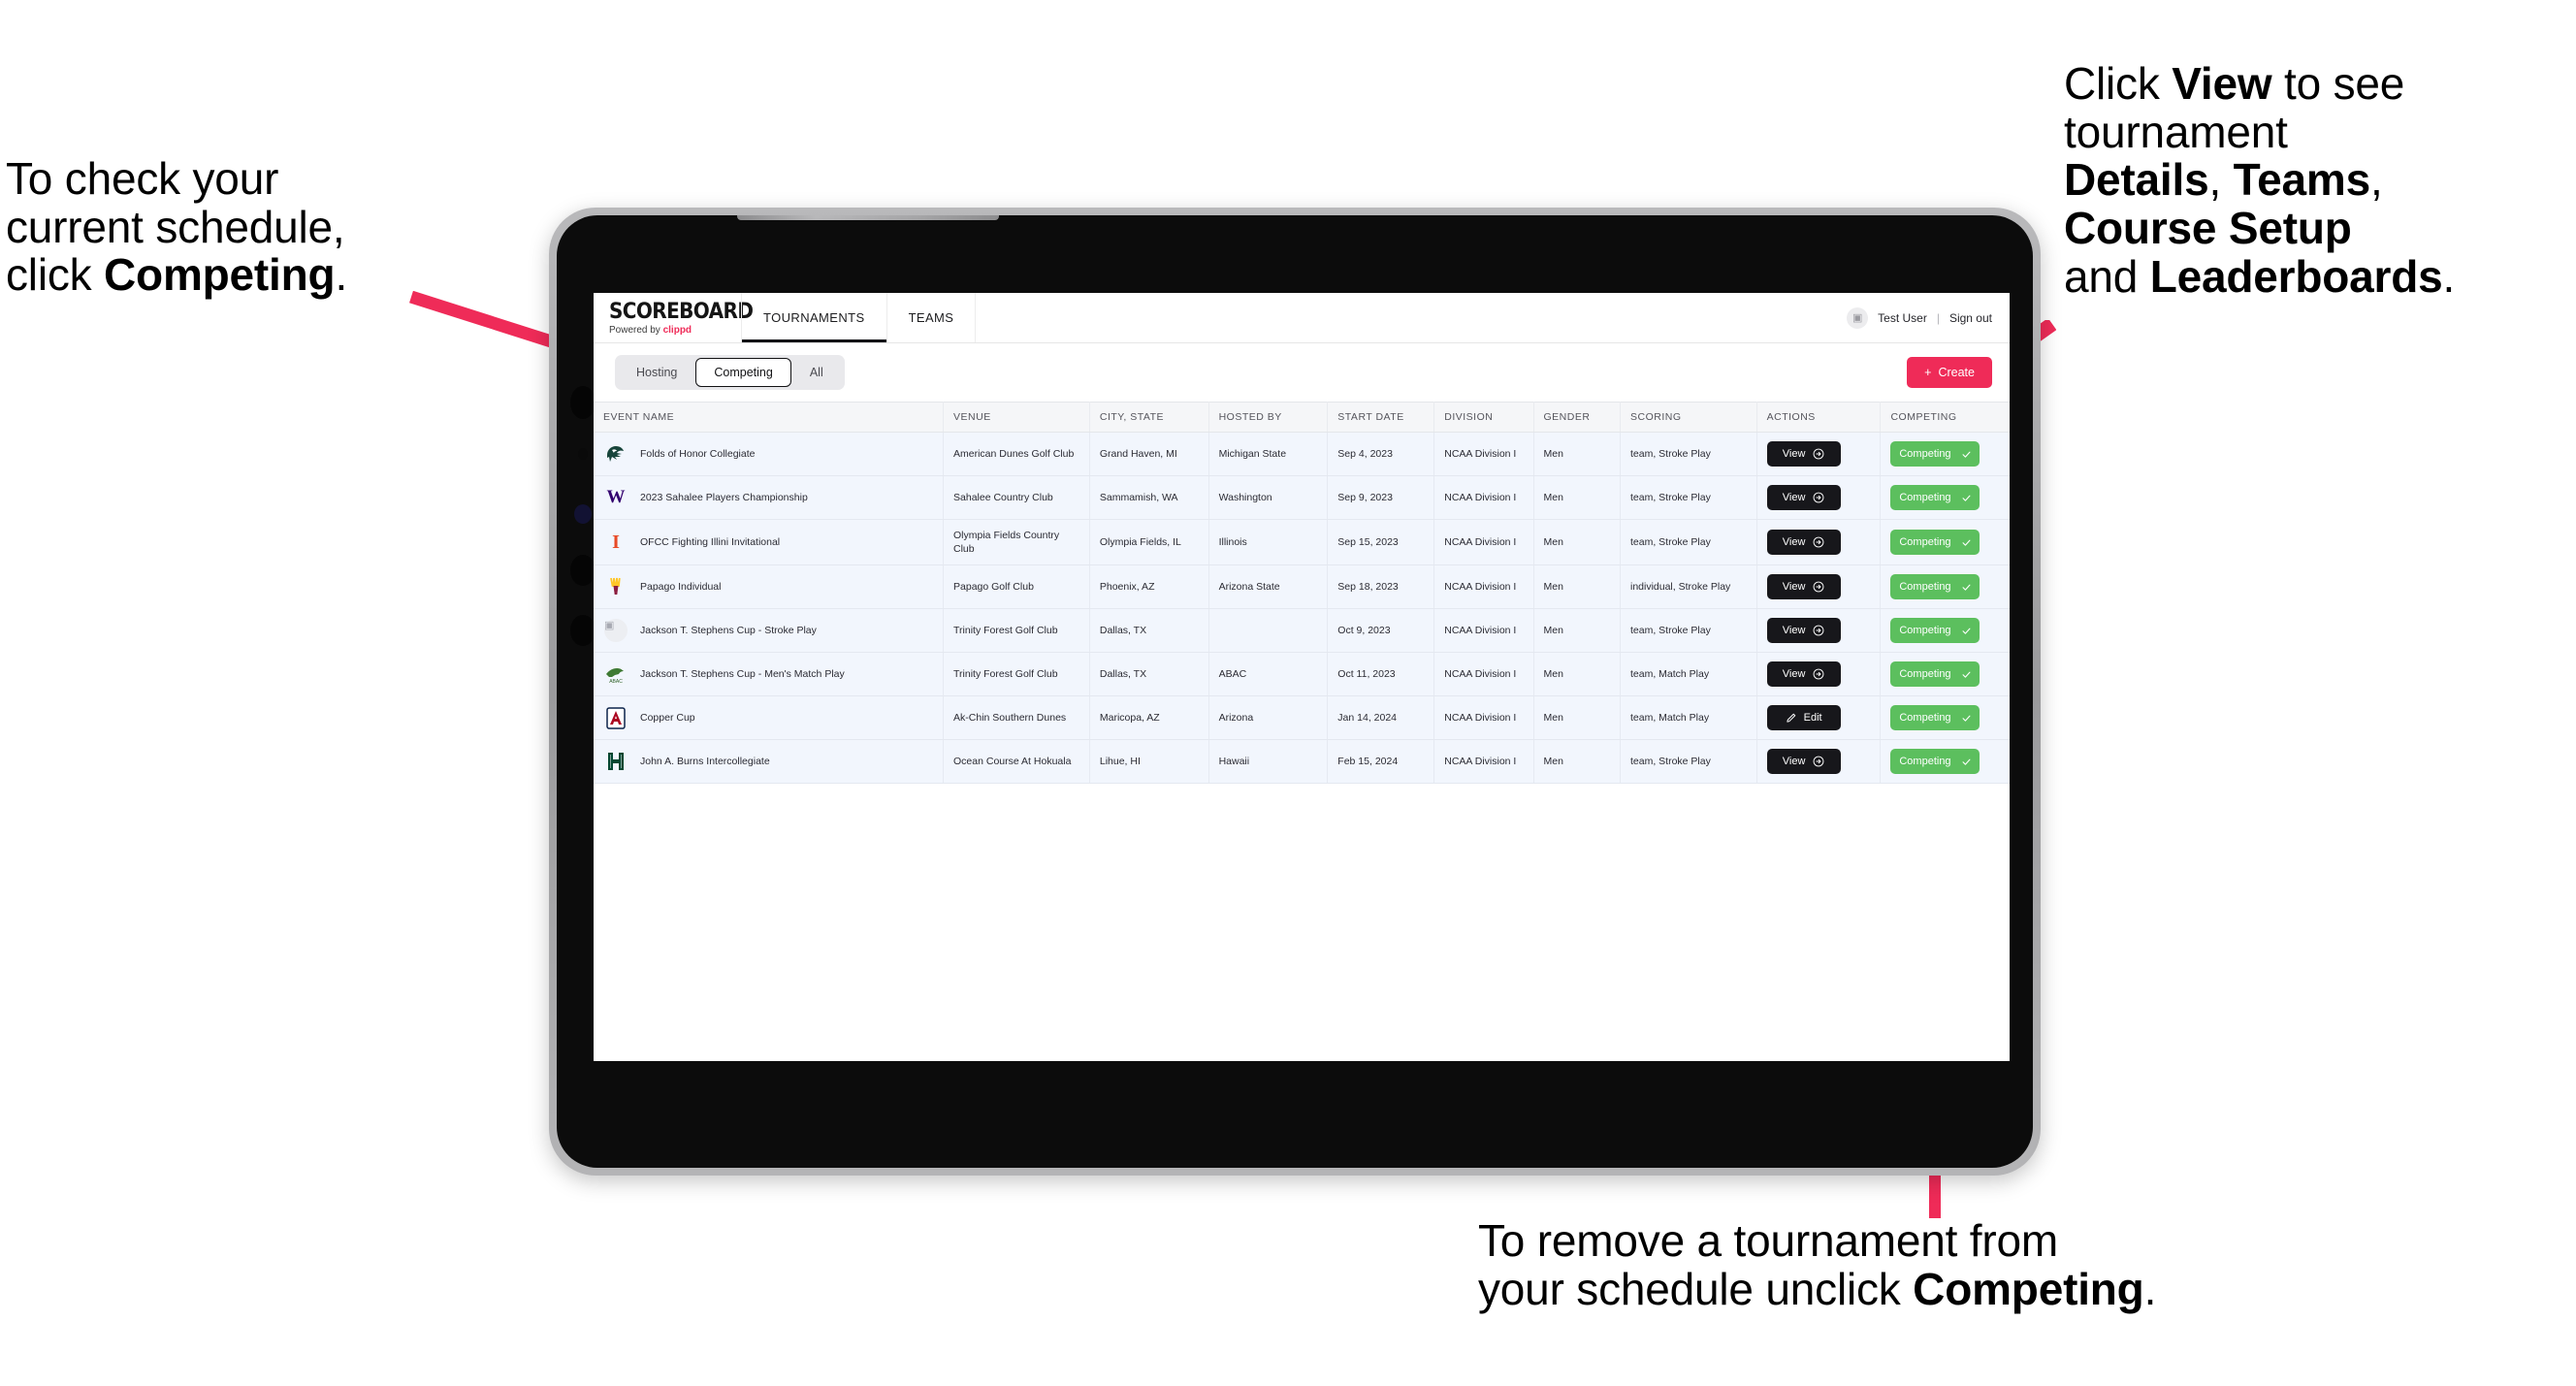 This screenshot has height=1386, width=2576. What do you see at coordinates (728, 631) in the screenshot?
I see `event-name-label: Jackson T. Stephens Cup - Stroke Play` at bounding box center [728, 631].